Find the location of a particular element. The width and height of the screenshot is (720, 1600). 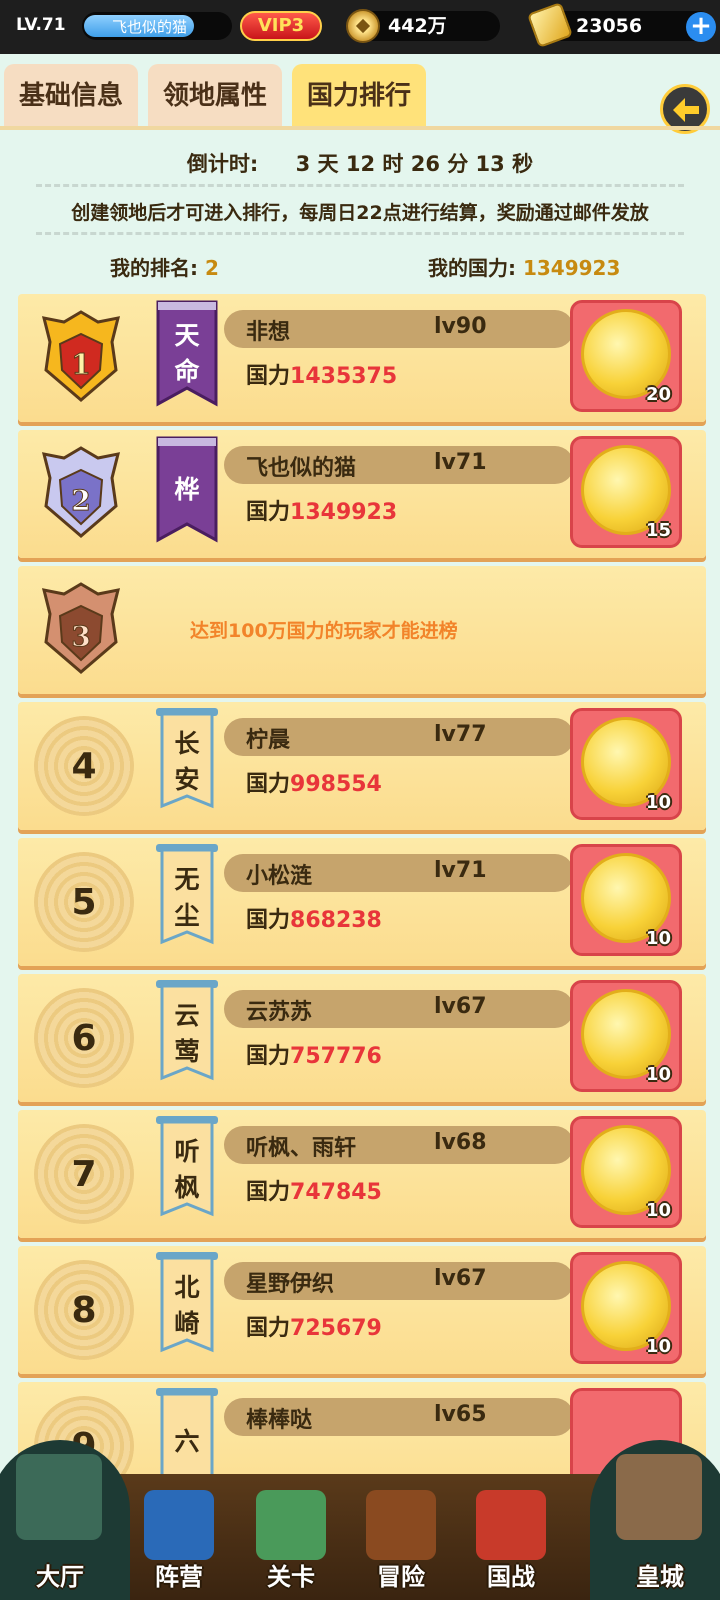

reward-count: 20 is located at coordinates (658, 394).